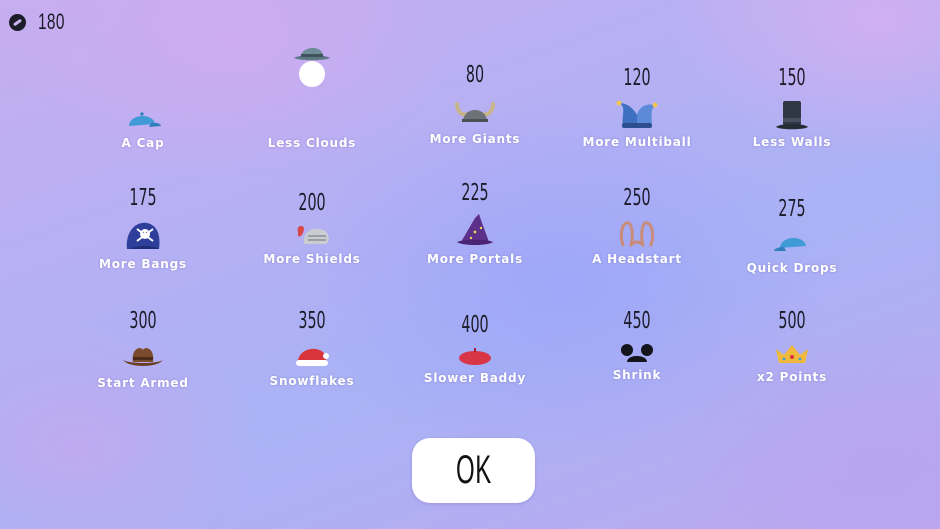  Describe the element at coordinates (475, 193) in the screenshot. I see `item-price: 225` at that location.